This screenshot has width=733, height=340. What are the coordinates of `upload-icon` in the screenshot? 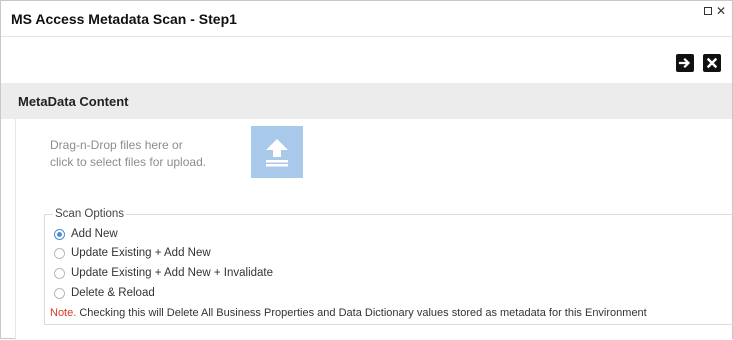 It's located at (277, 153).